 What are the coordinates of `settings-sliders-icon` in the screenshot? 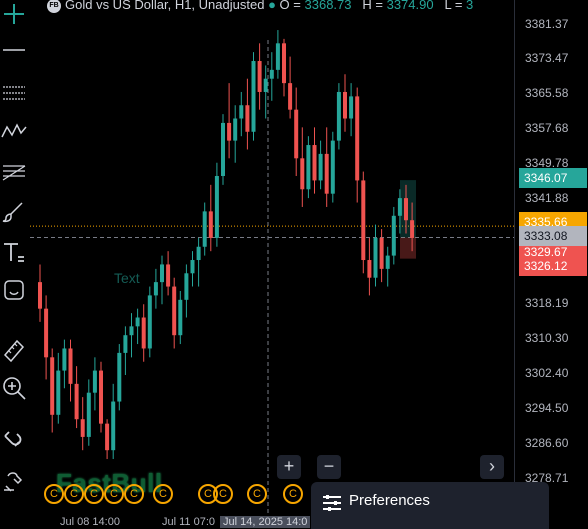 It's located at (332, 503).